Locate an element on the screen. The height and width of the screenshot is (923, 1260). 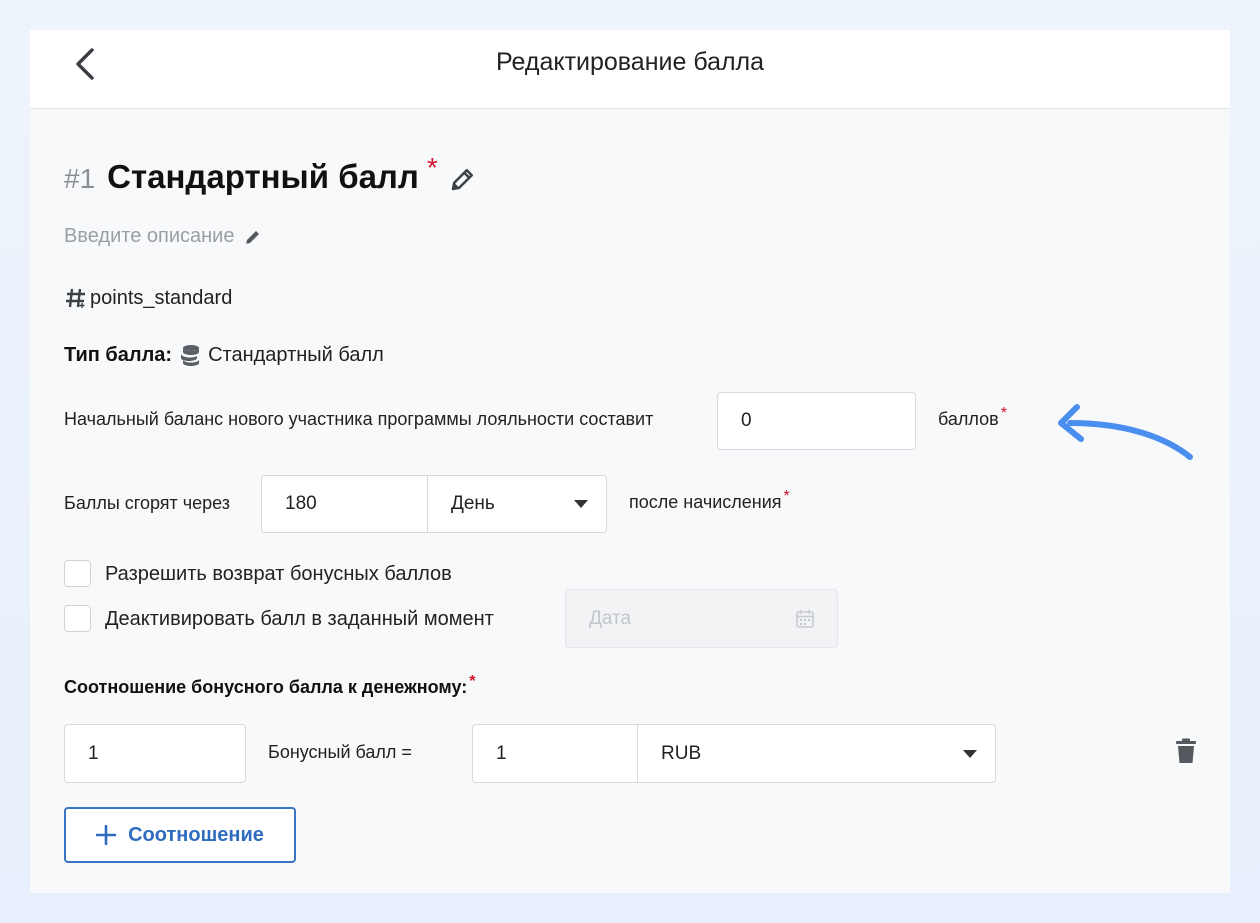
point-type-row: Тип балла: Стандартный балл is located at coordinates (224, 355).